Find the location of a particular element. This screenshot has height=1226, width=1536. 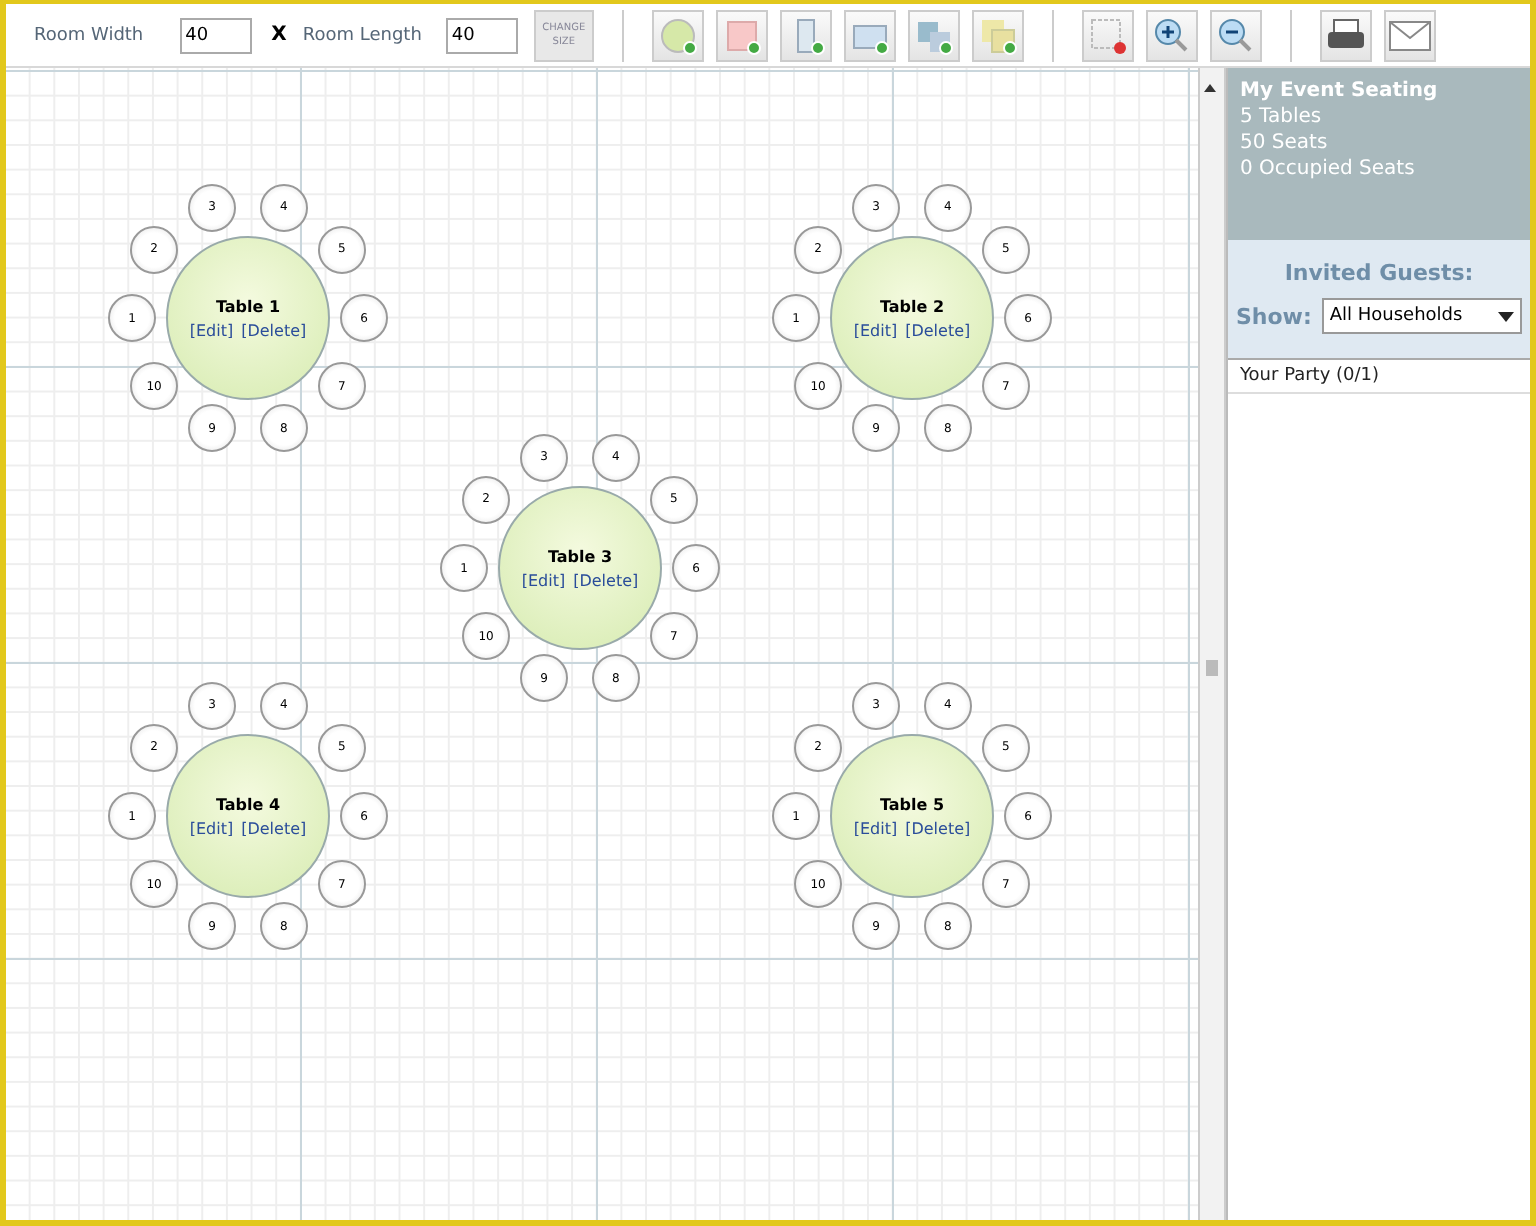

guests-heading: Invited Guests: is located at coordinates (1379, 273).